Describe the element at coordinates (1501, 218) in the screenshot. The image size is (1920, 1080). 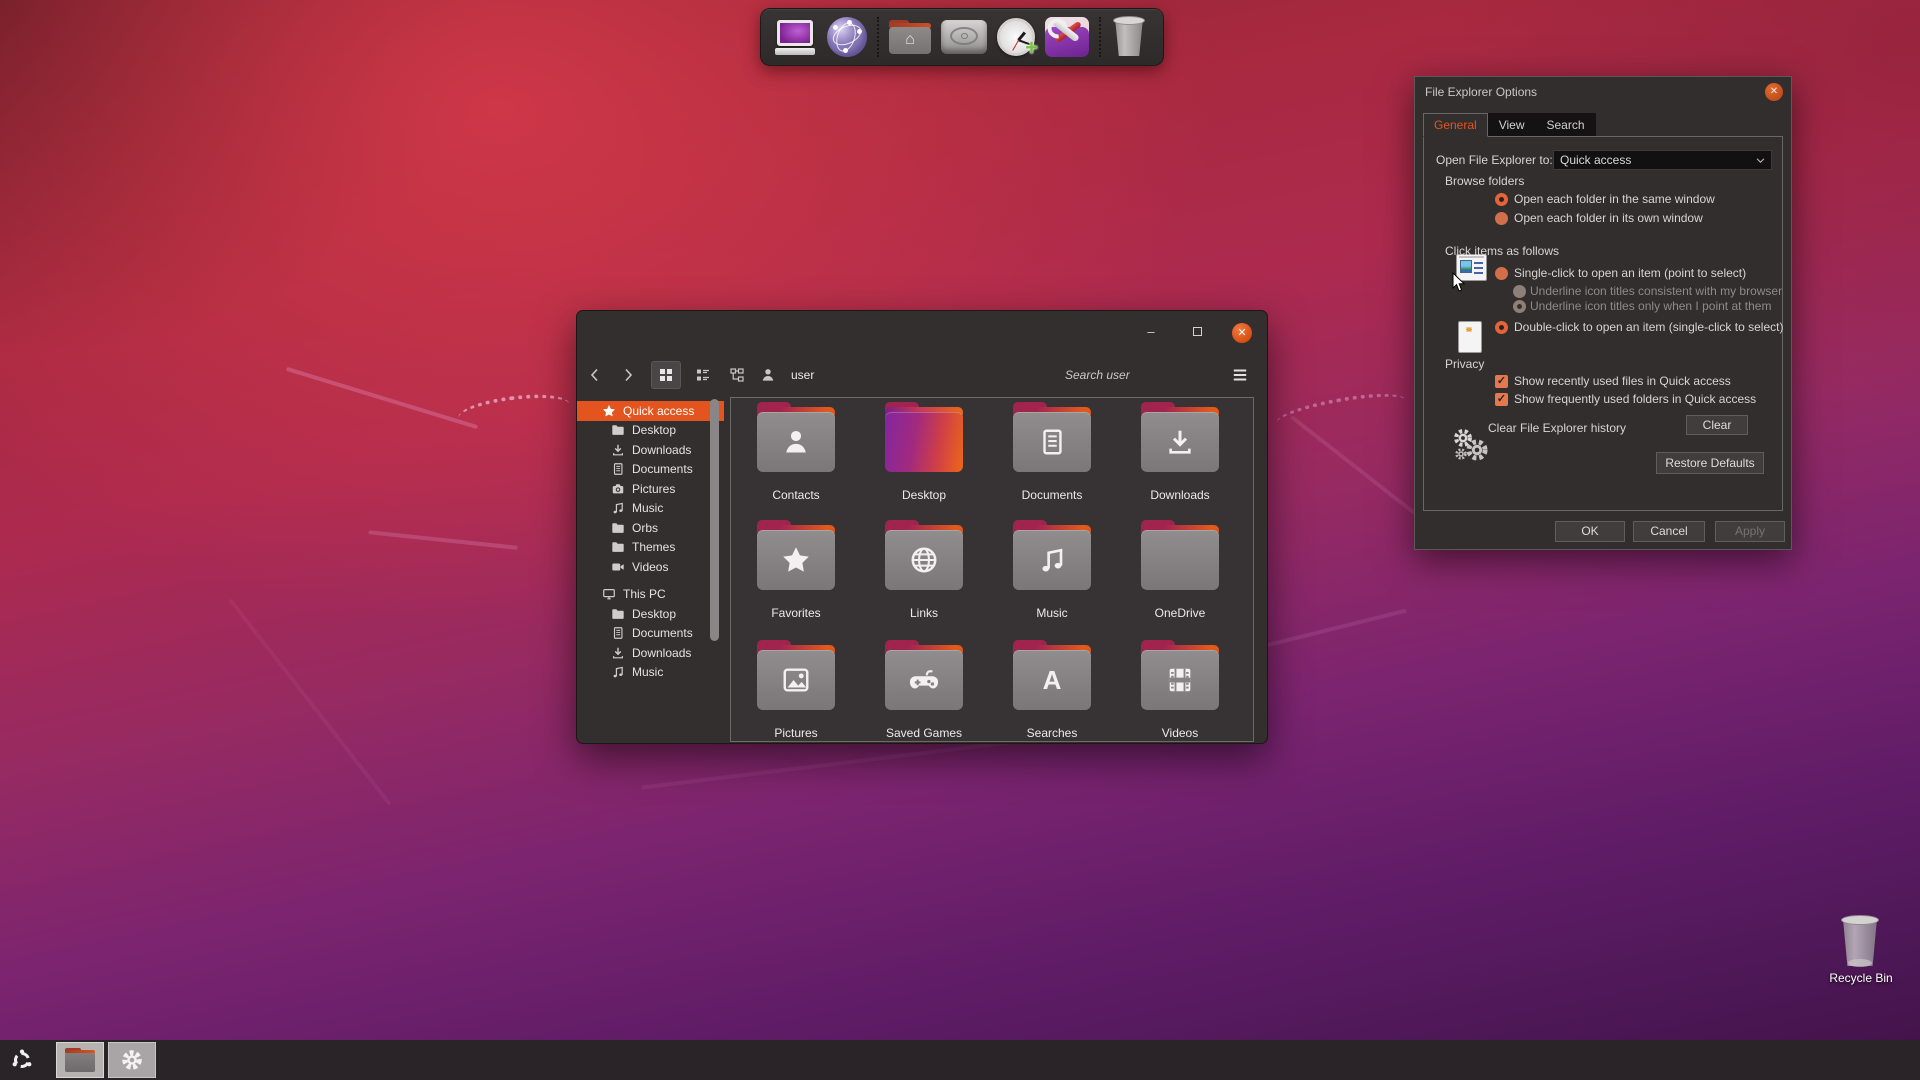
I see `radio-open-each-folder-in-its-own-window` at that location.